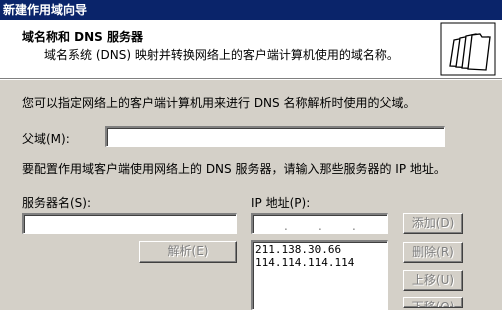  What do you see at coordinates (433, 280) in the screenshot?
I see `move-up-button: 上移(U)` at bounding box center [433, 280].